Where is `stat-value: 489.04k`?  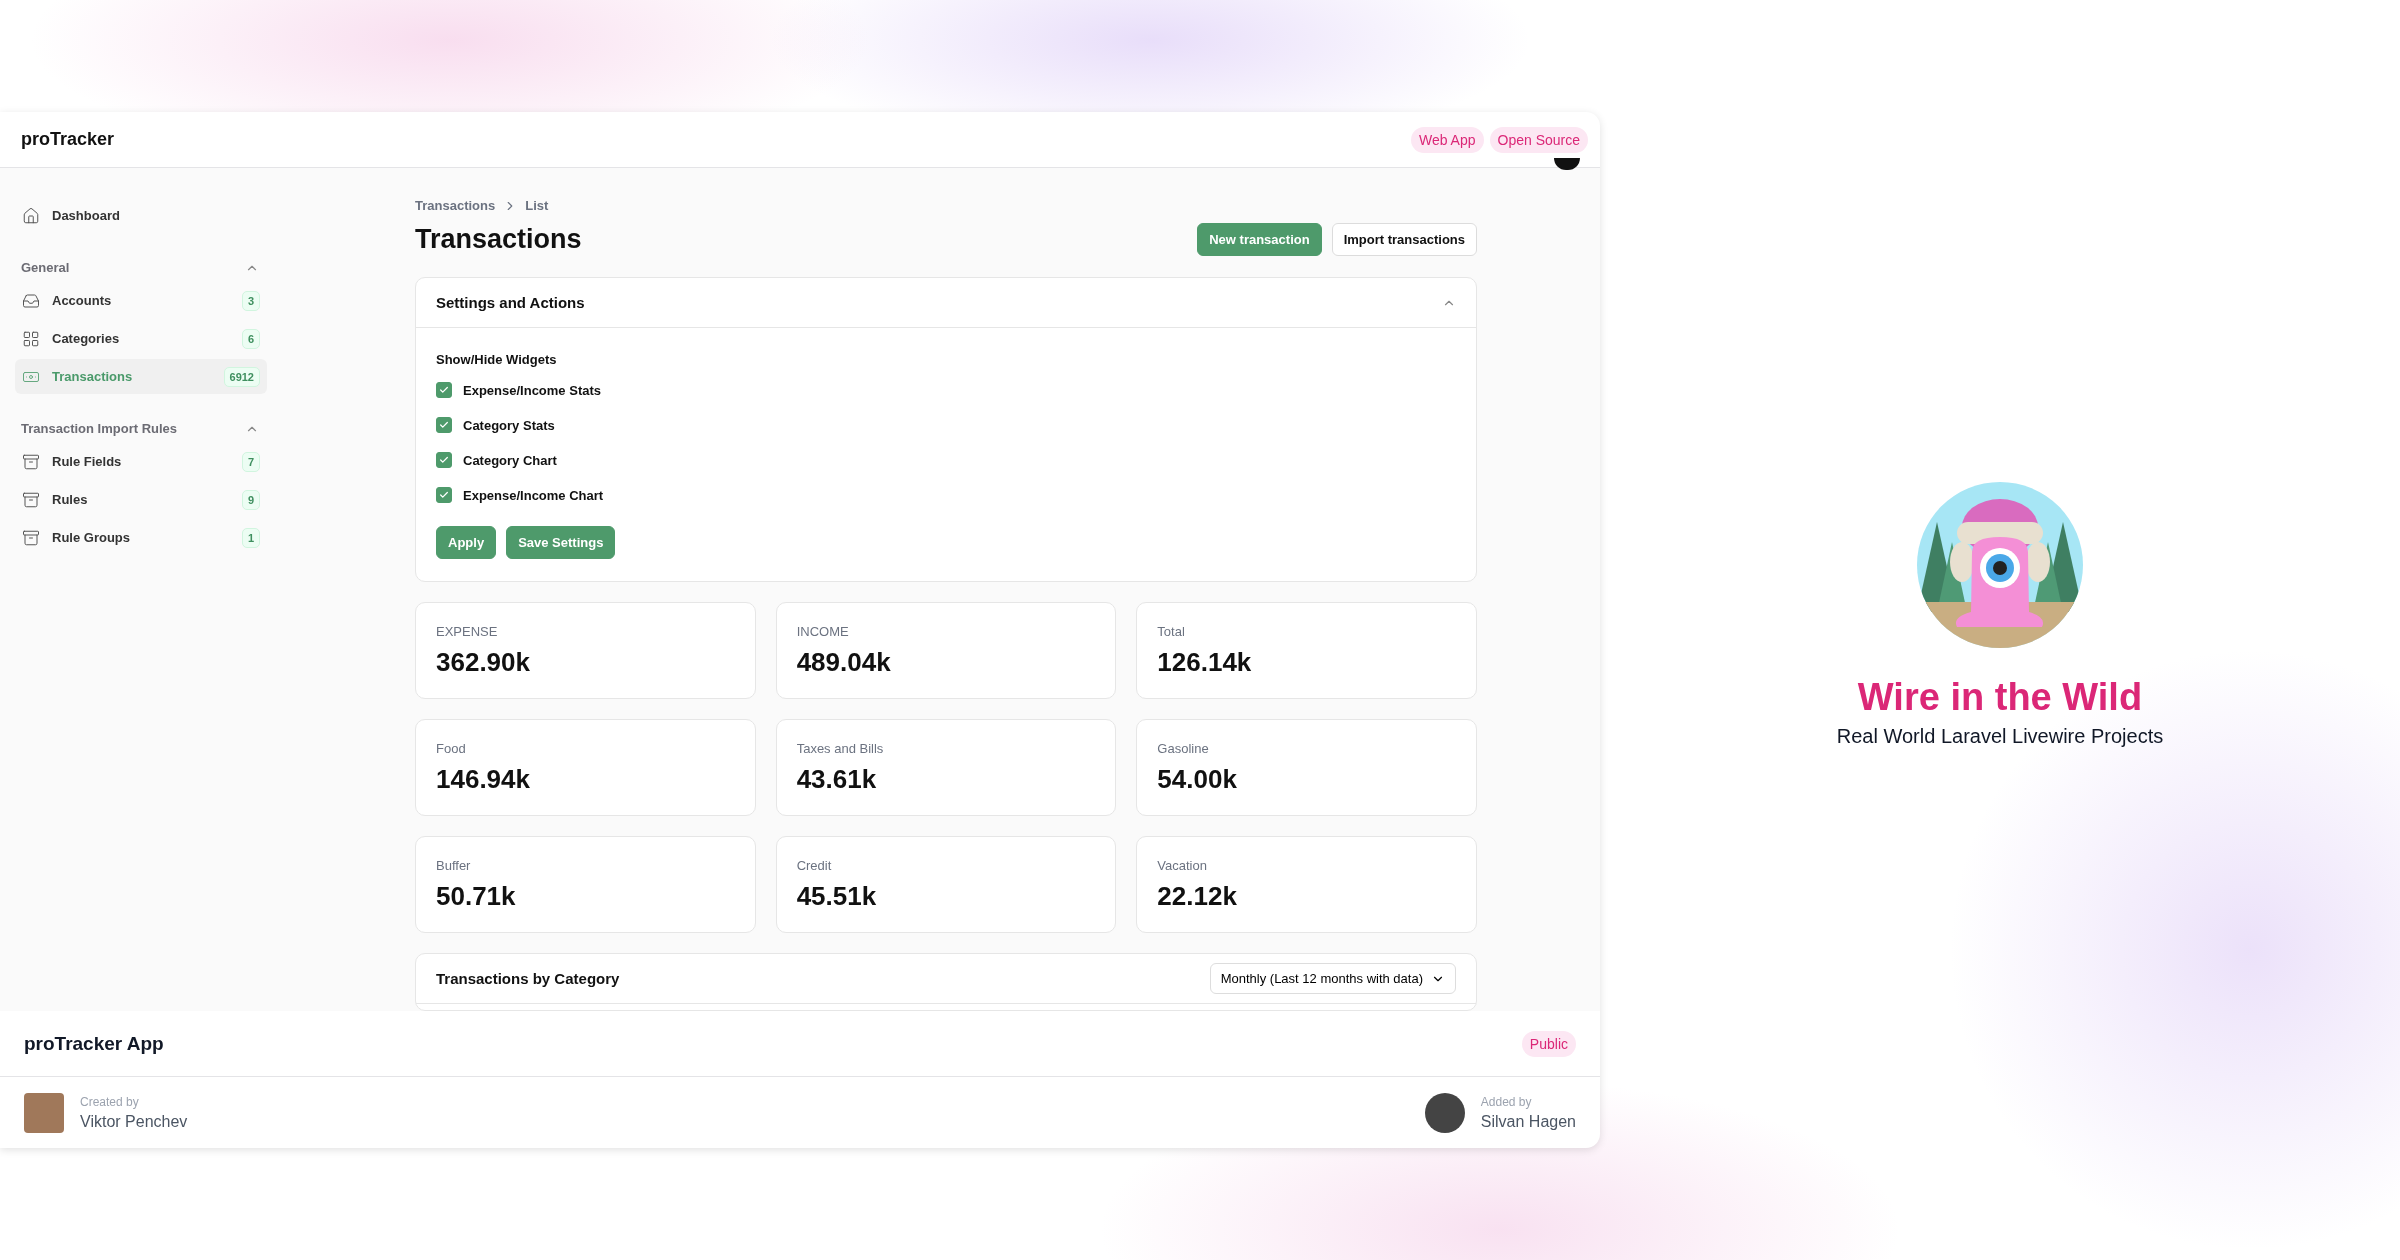 stat-value: 489.04k is located at coordinates (844, 662).